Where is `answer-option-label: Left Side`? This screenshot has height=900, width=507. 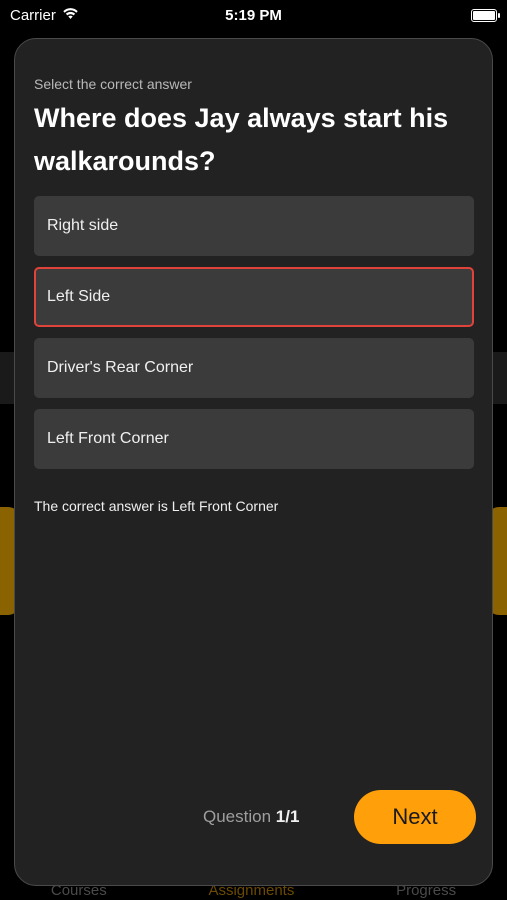 answer-option-label: Left Side is located at coordinates (79, 296).